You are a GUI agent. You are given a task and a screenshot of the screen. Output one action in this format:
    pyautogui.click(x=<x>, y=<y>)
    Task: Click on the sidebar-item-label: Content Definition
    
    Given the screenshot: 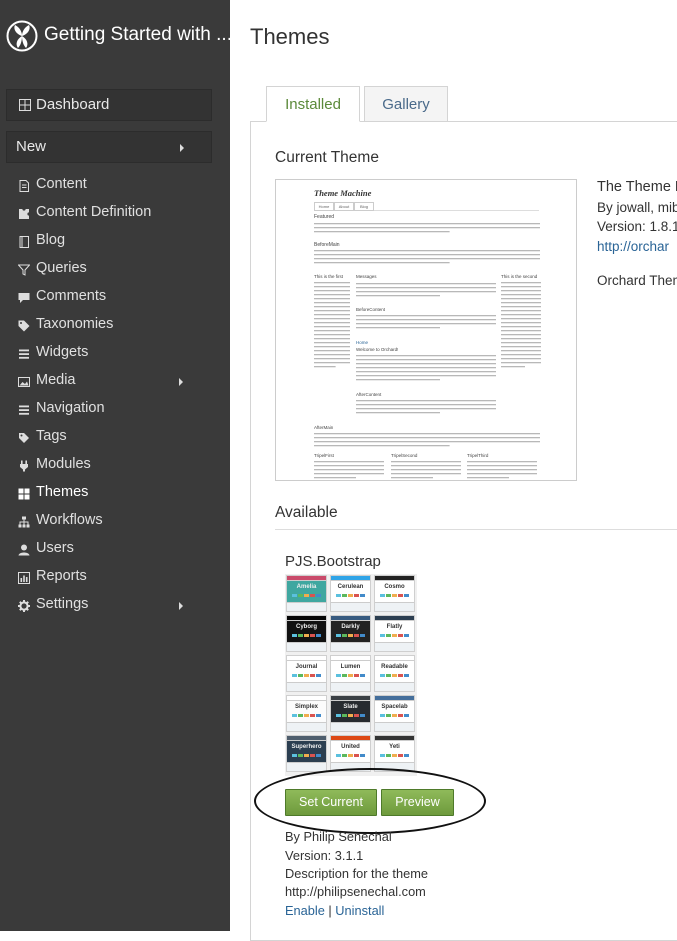 What is the action you would take?
    pyautogui.click(x=94, y=212)
    